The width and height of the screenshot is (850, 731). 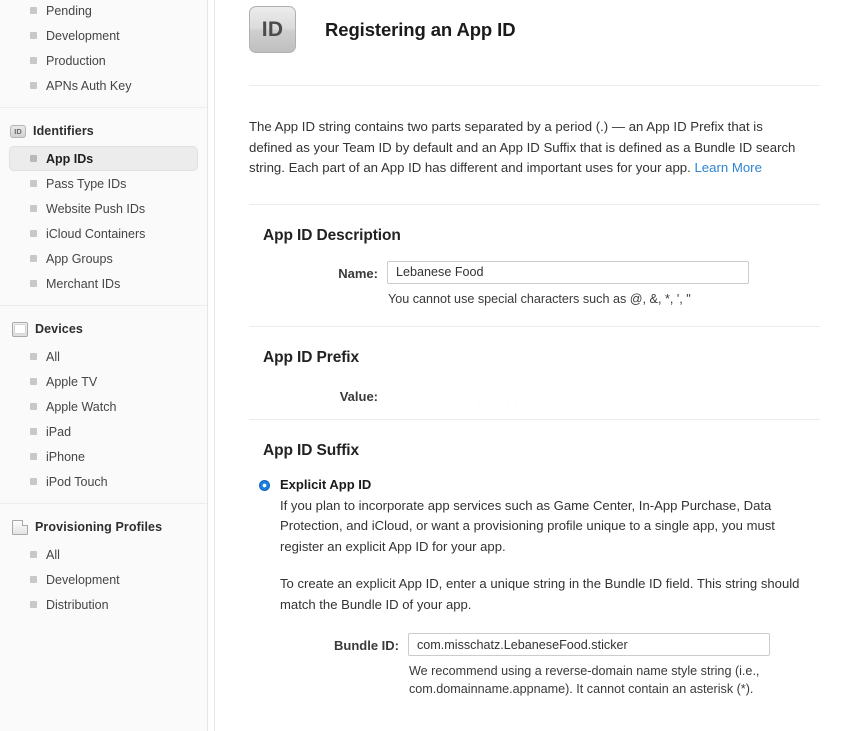 I want to click on sidebar-item-label: All, so click(x=53, y=356).